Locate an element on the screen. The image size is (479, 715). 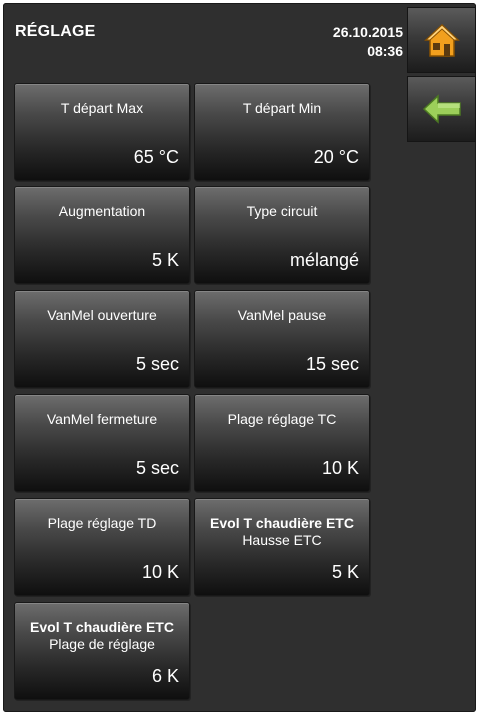
back-button is located at coordinates (441, 109).